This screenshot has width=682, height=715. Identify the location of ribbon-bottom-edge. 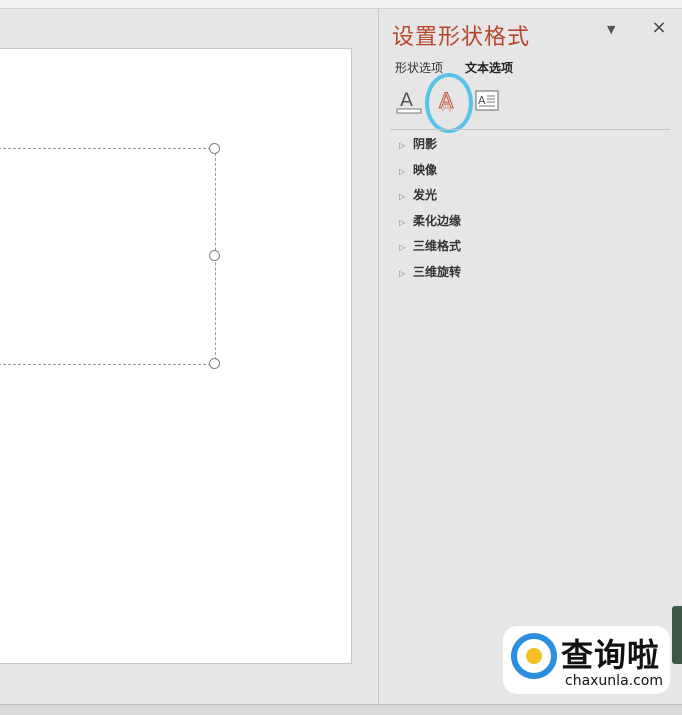
(341, 4).